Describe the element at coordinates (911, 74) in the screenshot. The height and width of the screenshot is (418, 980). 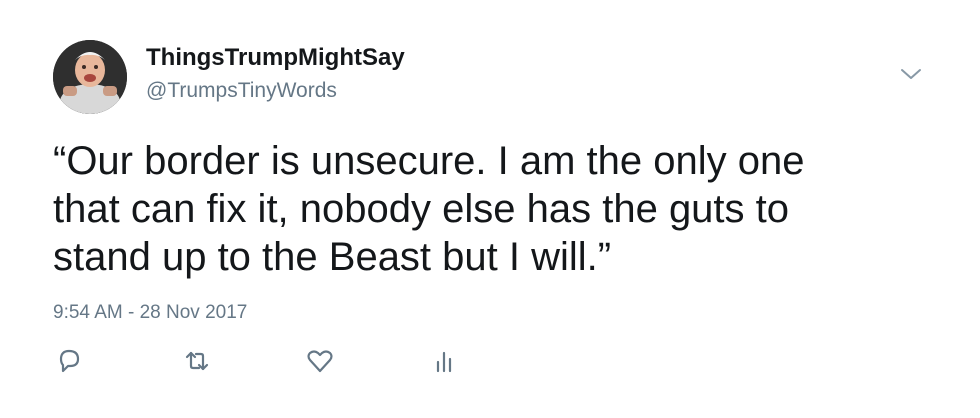
I see `chevron-down-icon` at that location.